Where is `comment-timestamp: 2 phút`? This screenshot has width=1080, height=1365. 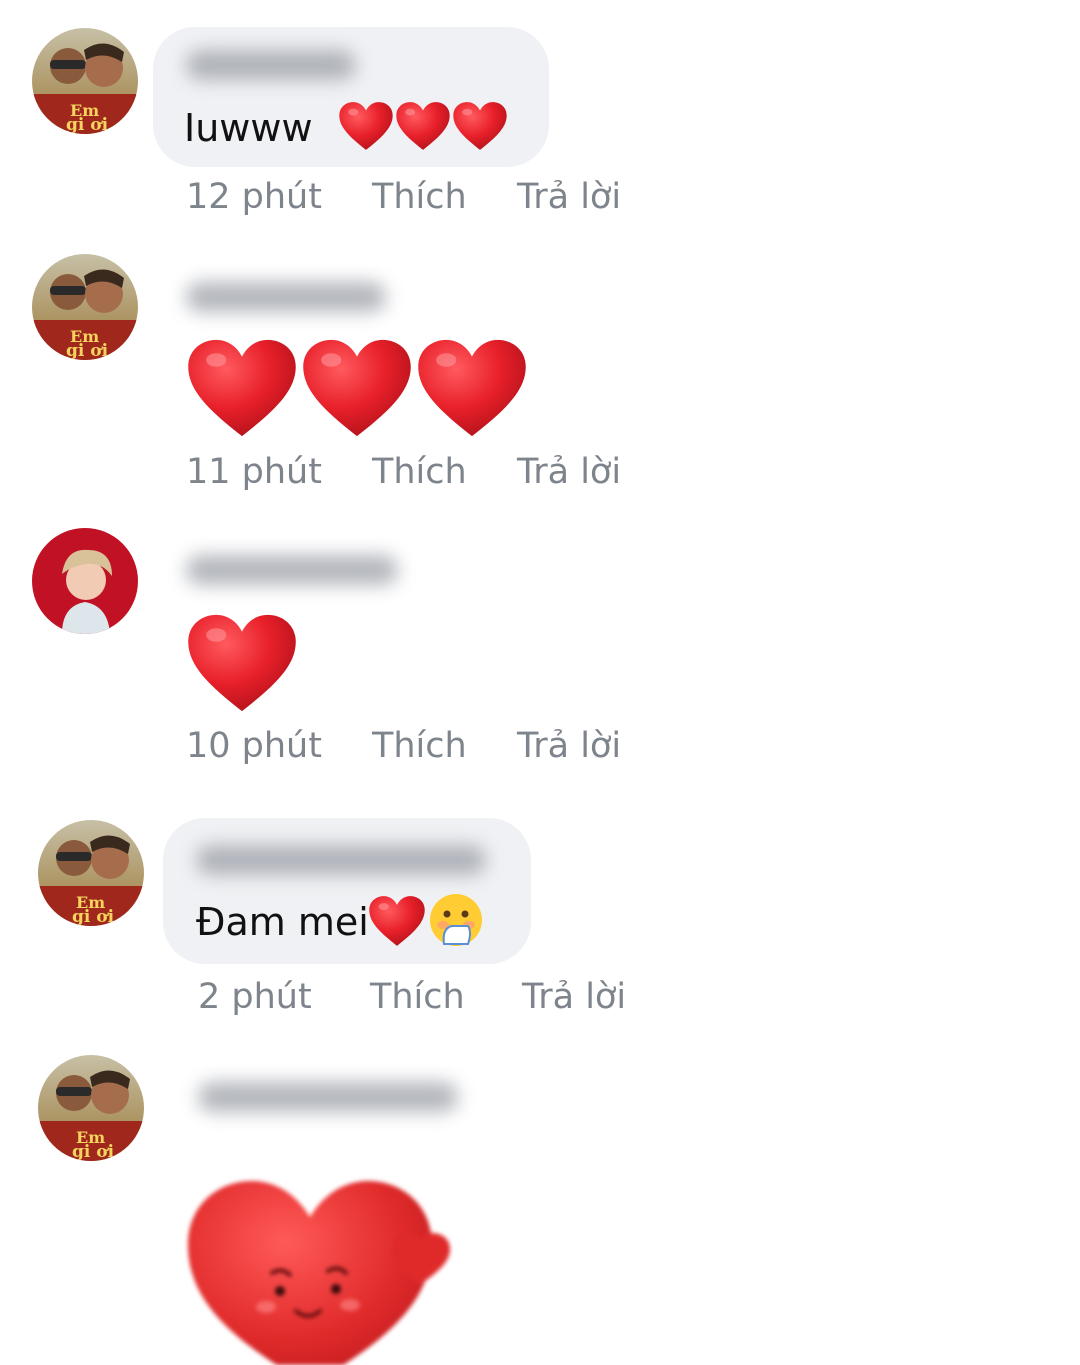 comment-timestamp: 2 phút is located at coordinates (255, 997).